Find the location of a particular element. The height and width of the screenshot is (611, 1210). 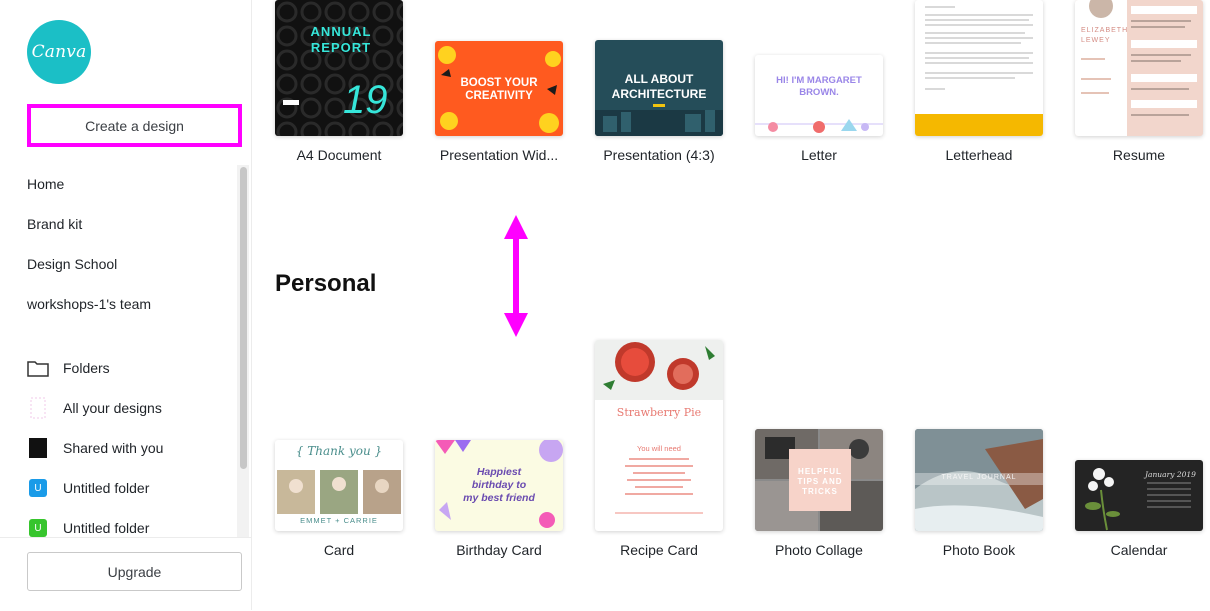

elizabeth-text: ELIZABETH is located at coordinates (1105, 30).